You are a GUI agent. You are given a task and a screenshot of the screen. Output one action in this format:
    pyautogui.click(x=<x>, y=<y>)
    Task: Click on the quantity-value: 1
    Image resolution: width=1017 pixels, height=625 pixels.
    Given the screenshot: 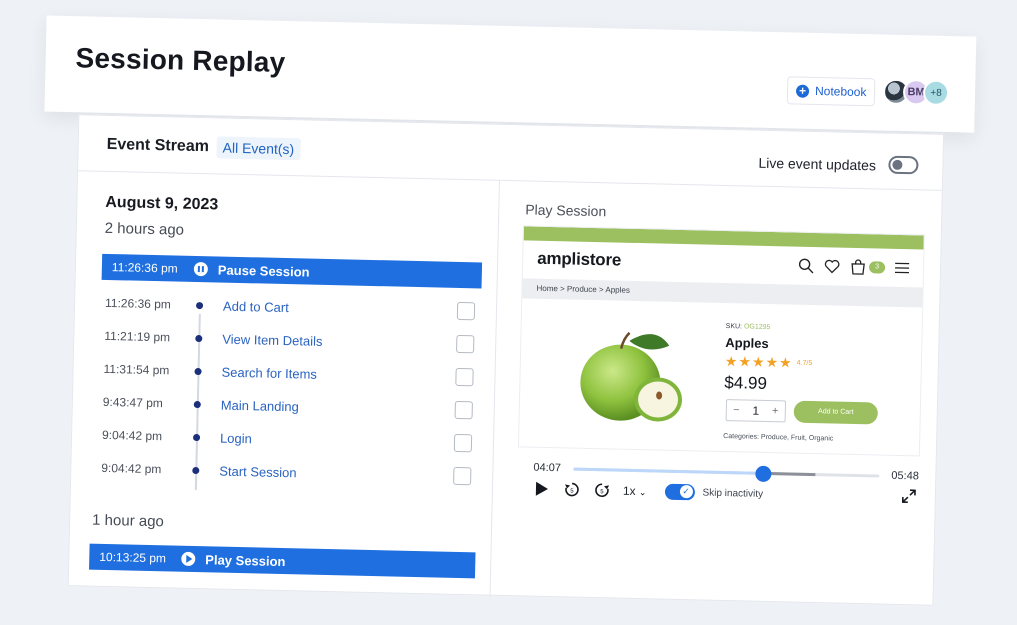 What is the action you would take?
    pyautogui.click(x=756, y=410)
    